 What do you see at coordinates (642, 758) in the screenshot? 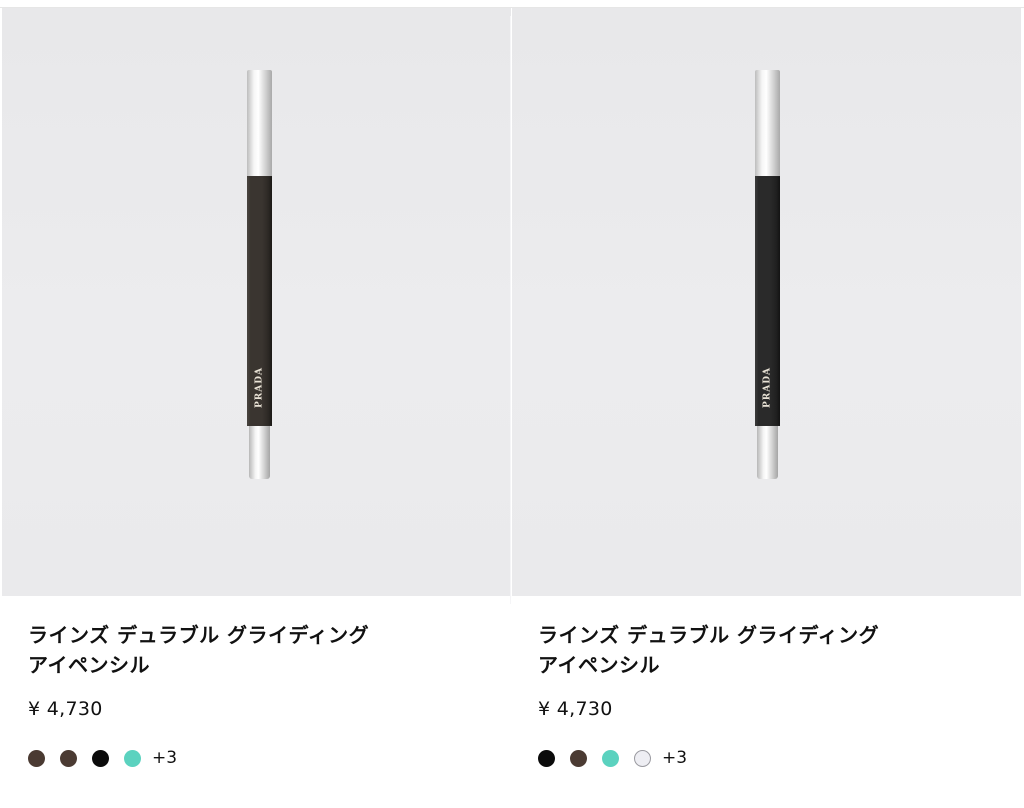
I see `white-swatch` at bounding box center [642, 758].